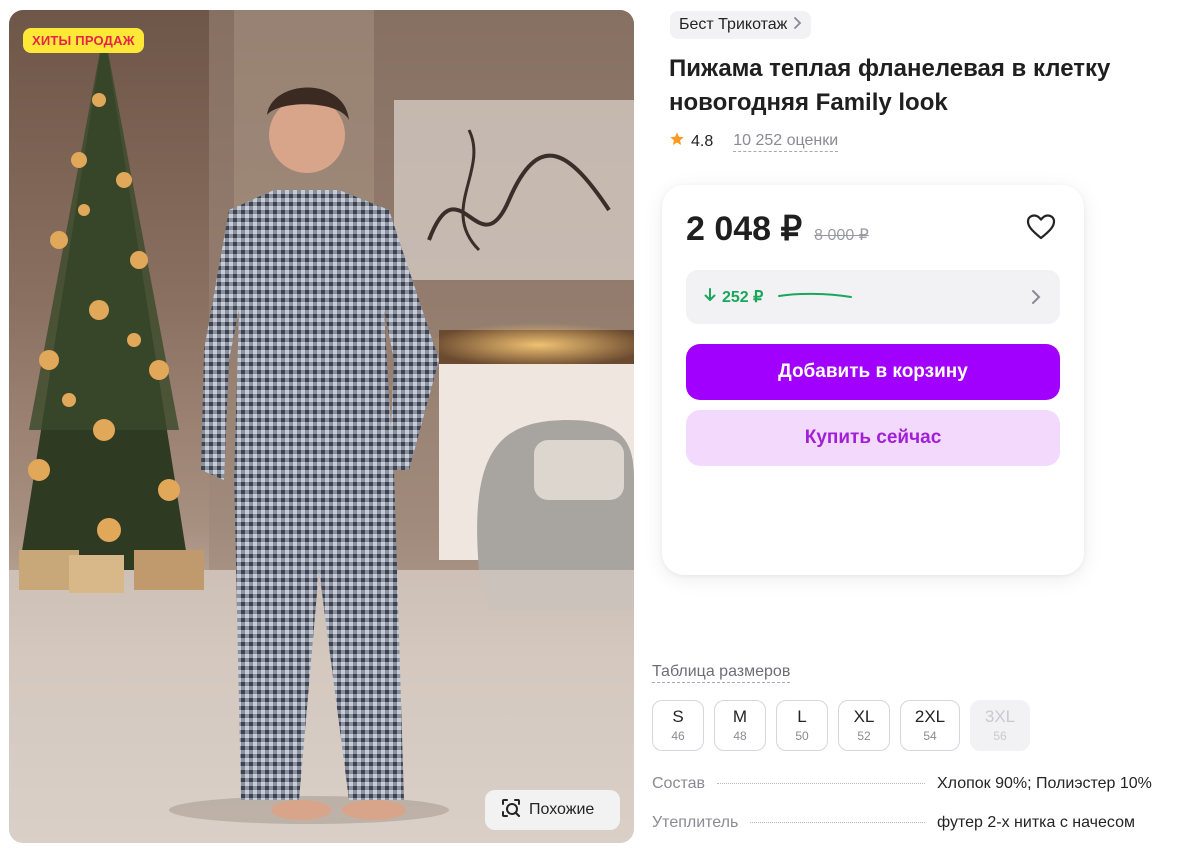  Describe the element at coordinates (733, 24) in the screenshot. I see `brand-name: Бест Трикотаж` at that location.